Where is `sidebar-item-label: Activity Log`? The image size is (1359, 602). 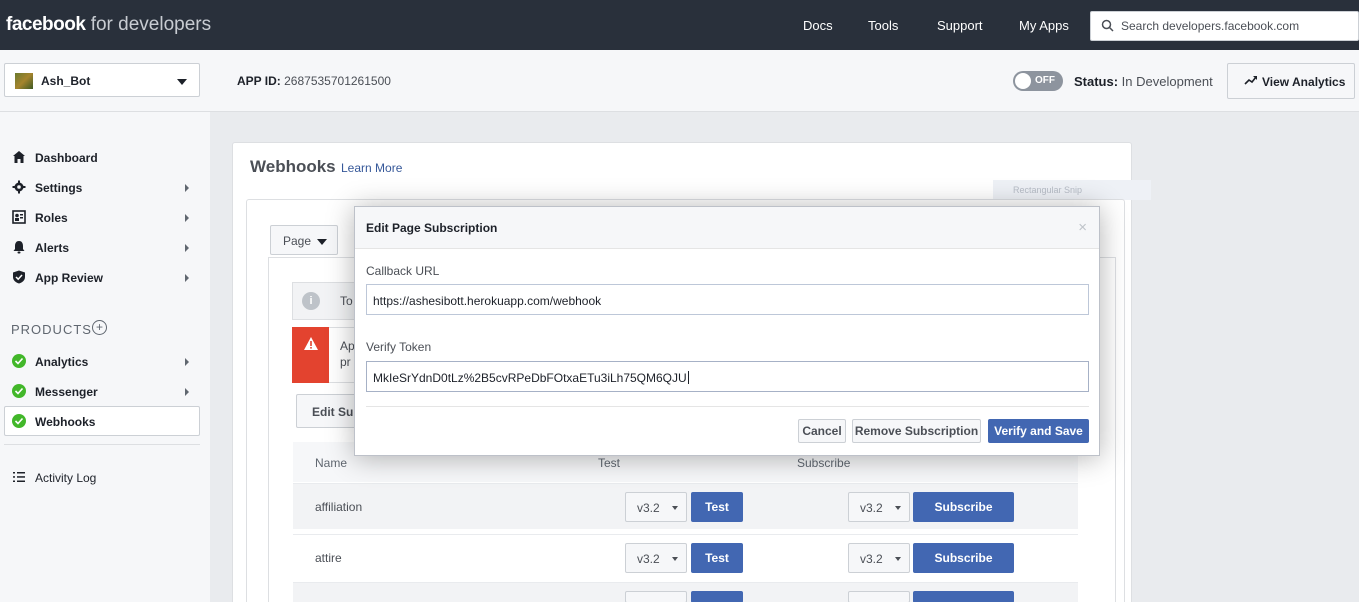
sidebar-item-label: Activity Log is located at coordinates (66, 478).